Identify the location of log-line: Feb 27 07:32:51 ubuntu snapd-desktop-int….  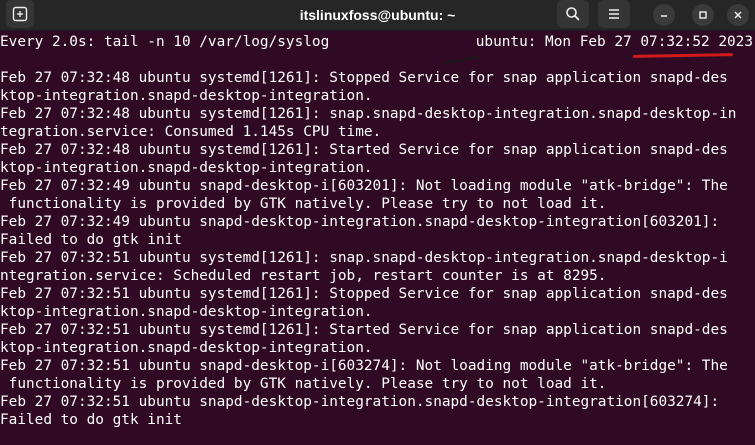
(360, 402).